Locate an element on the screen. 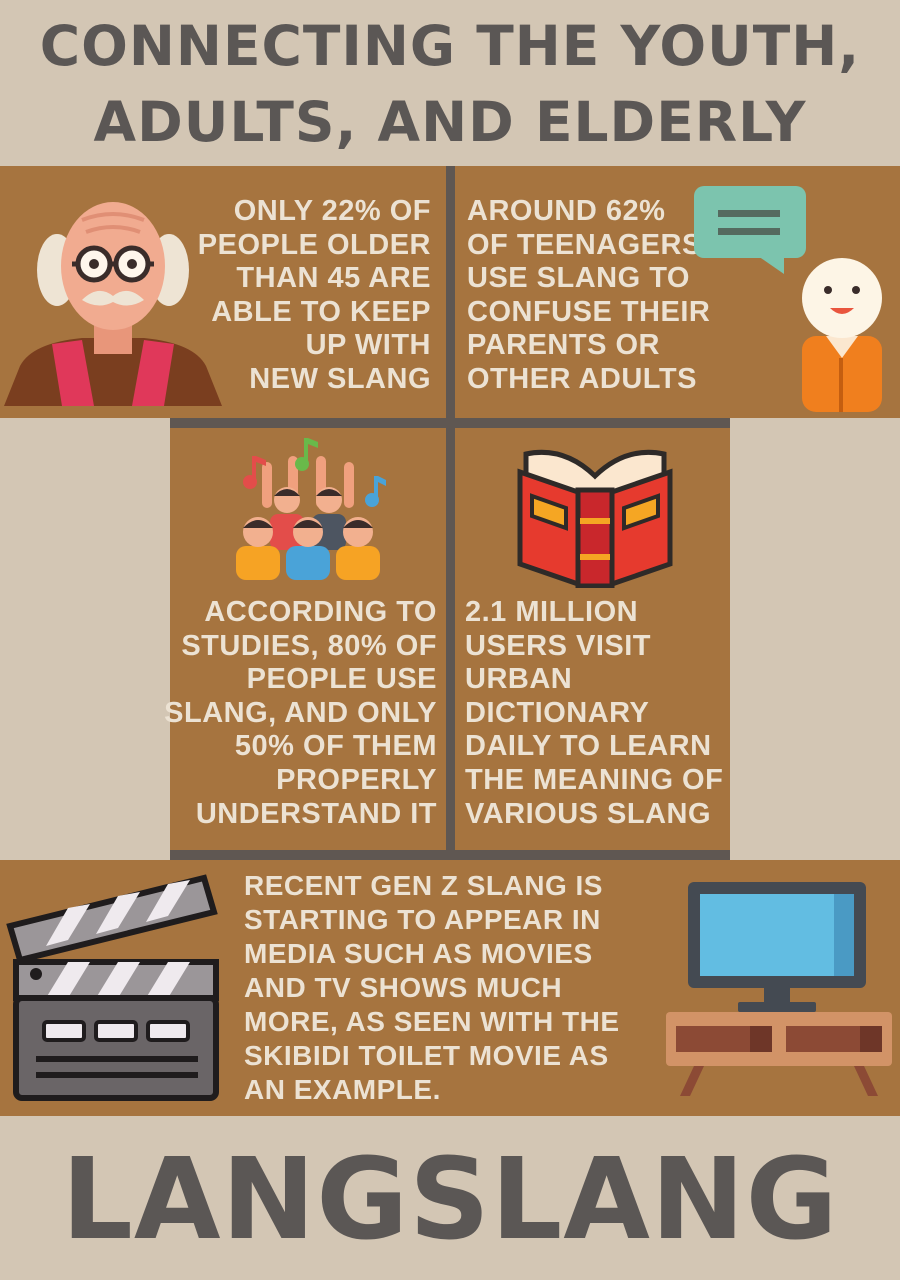 This screenshot has width=900, height=1280. stat-line: DICTIONARY is located at coordinates (557, 712).